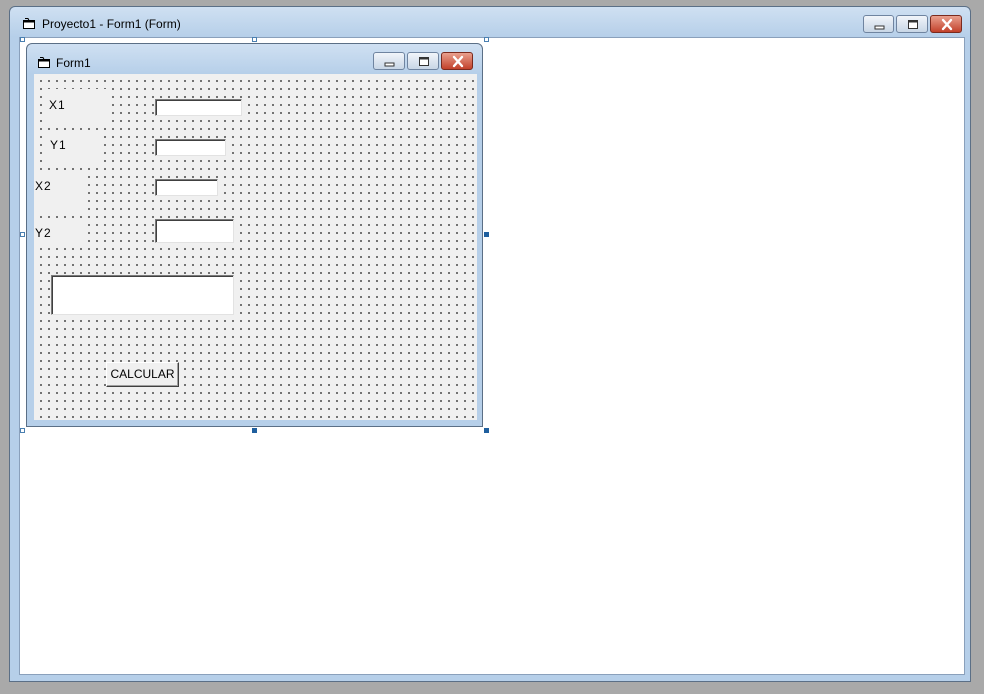 The image size is (984, 694). Describe the element at coordinates (254, 430) in the screenshot. I see `resize-handle-bottom` at that location.